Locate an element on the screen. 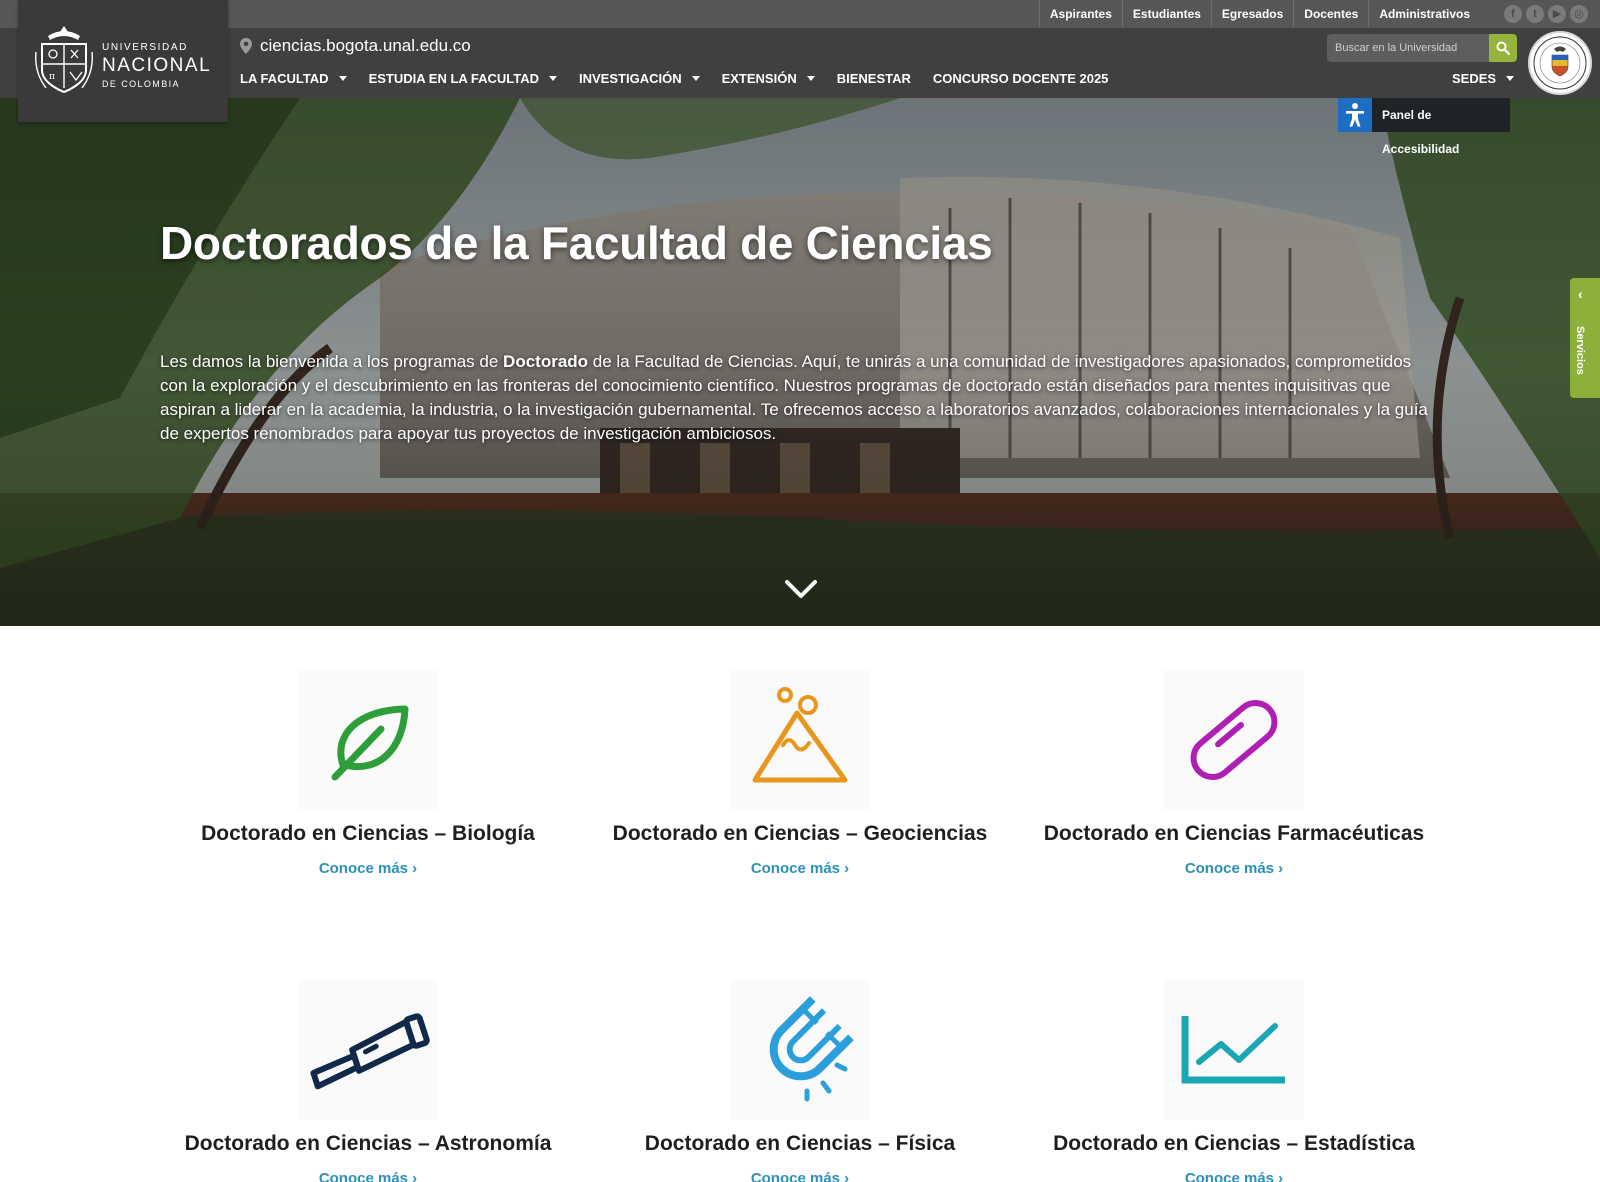 This screenshot has width=1600, height=1182. link-aspirantes: Aspirantes is located at coordinates (1080, 14).